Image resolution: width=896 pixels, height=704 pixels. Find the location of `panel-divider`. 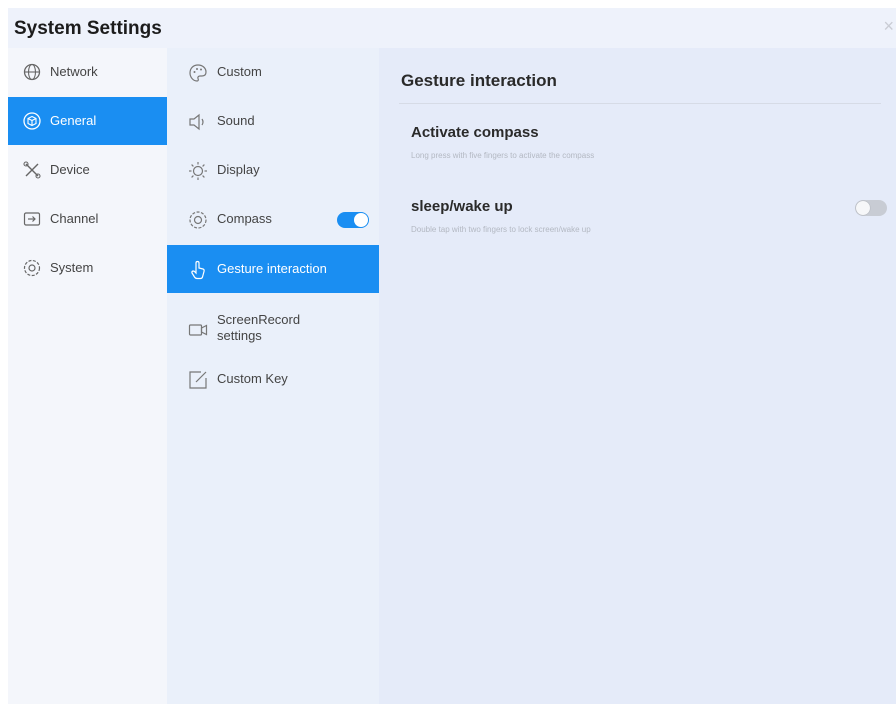

panel-divider is located at coordinates (640, 103).